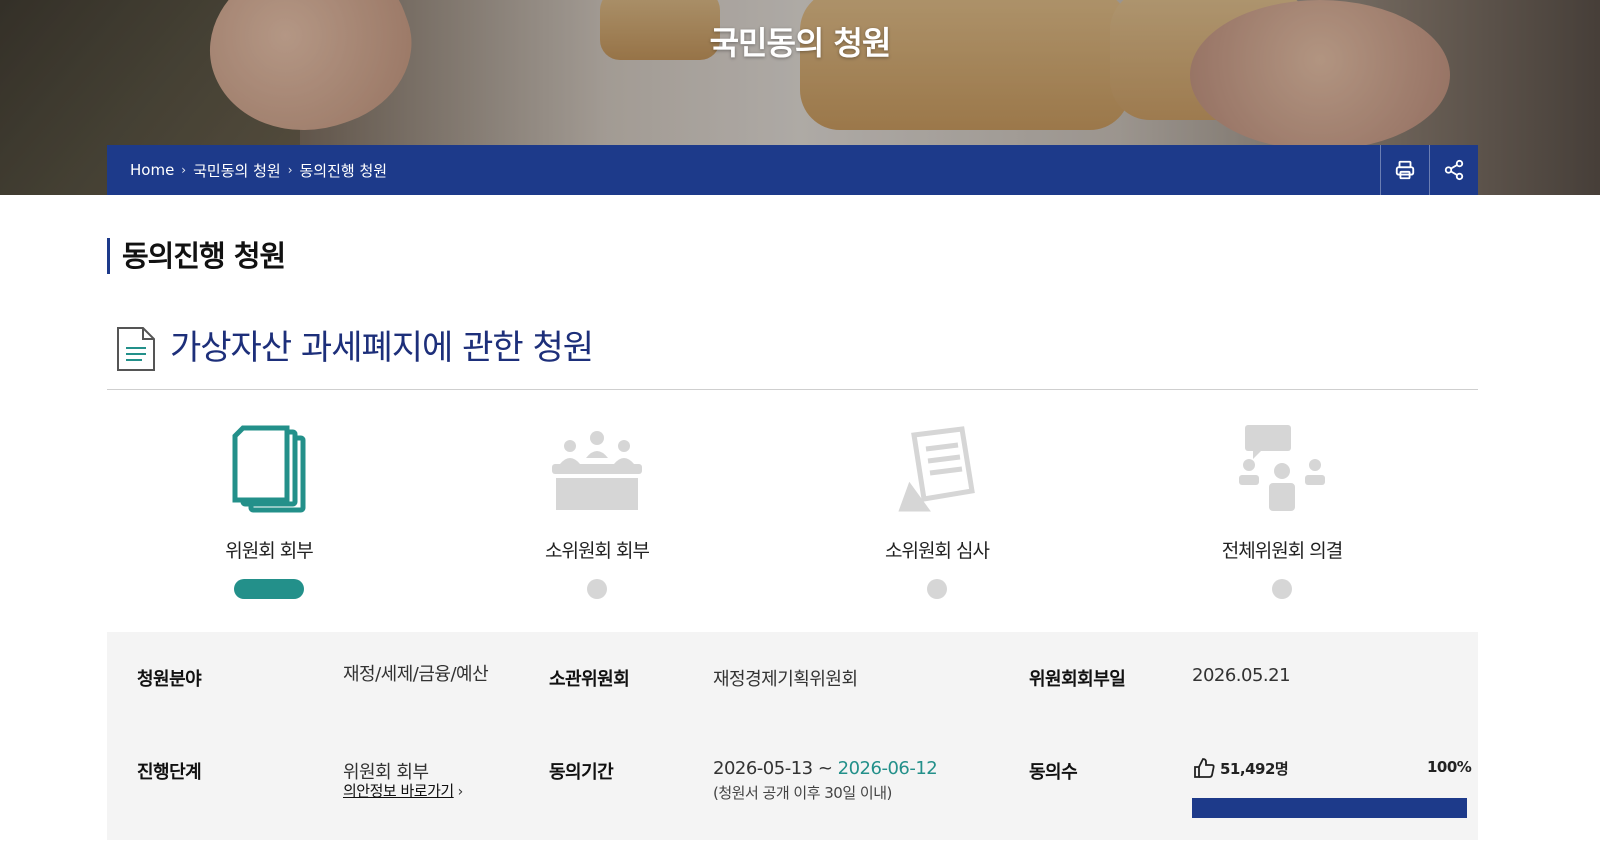 This screenshot has width=1600, height=857. Describe the element at coordinates (169, 772) in the screenshot. I see `stage-label: 진행단계` at that location.